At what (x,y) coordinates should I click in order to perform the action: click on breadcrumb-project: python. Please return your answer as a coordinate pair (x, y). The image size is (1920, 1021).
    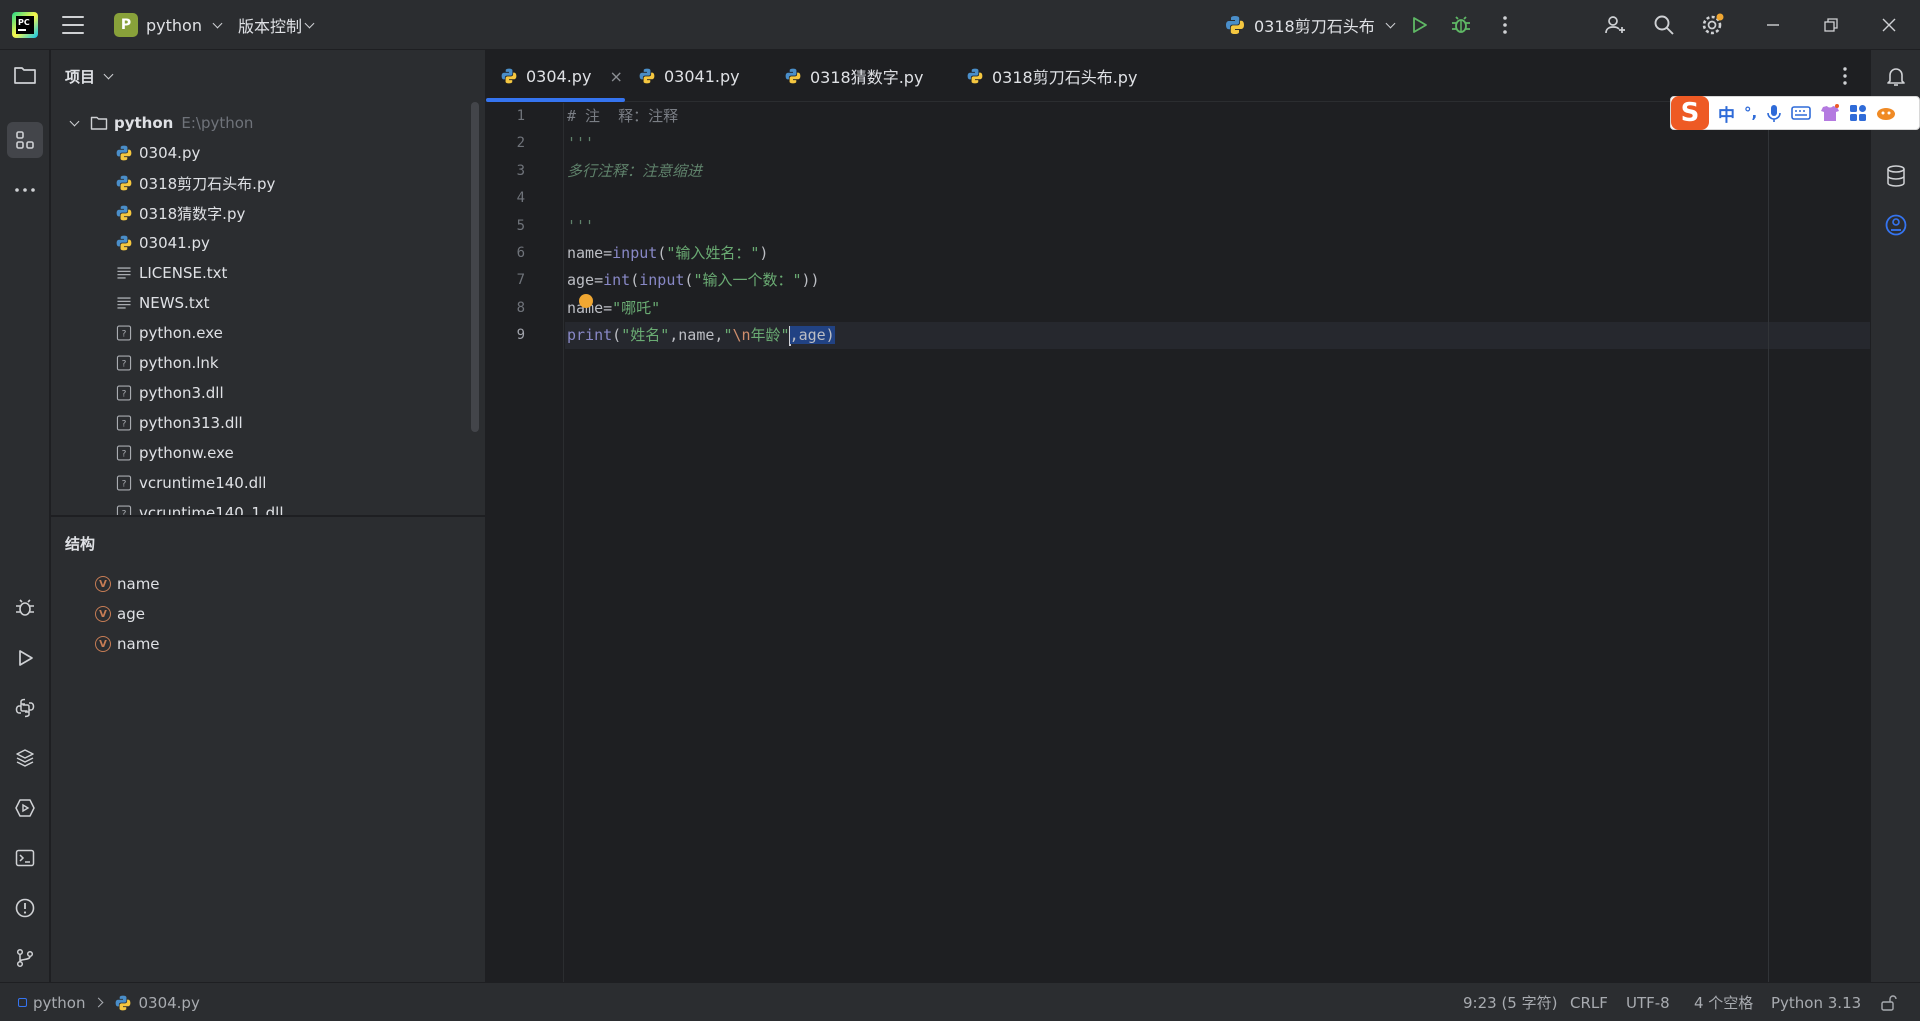
    Looking at the image, I should click on (59, 1003).